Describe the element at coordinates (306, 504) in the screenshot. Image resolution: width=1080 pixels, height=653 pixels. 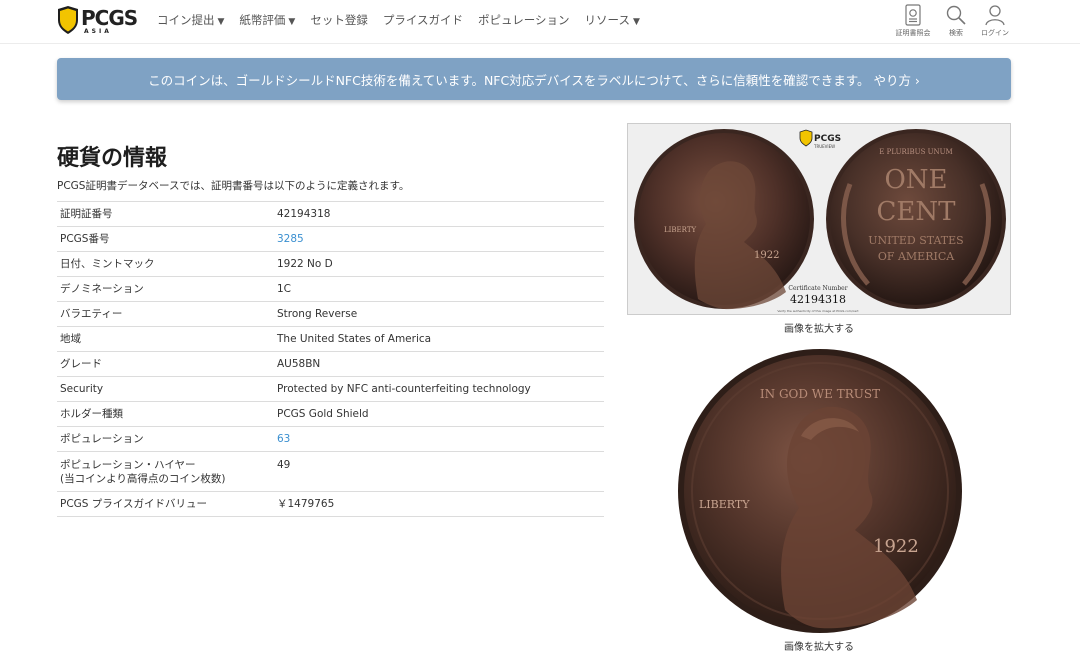
I see `row-value: ￥1479765` at that location.